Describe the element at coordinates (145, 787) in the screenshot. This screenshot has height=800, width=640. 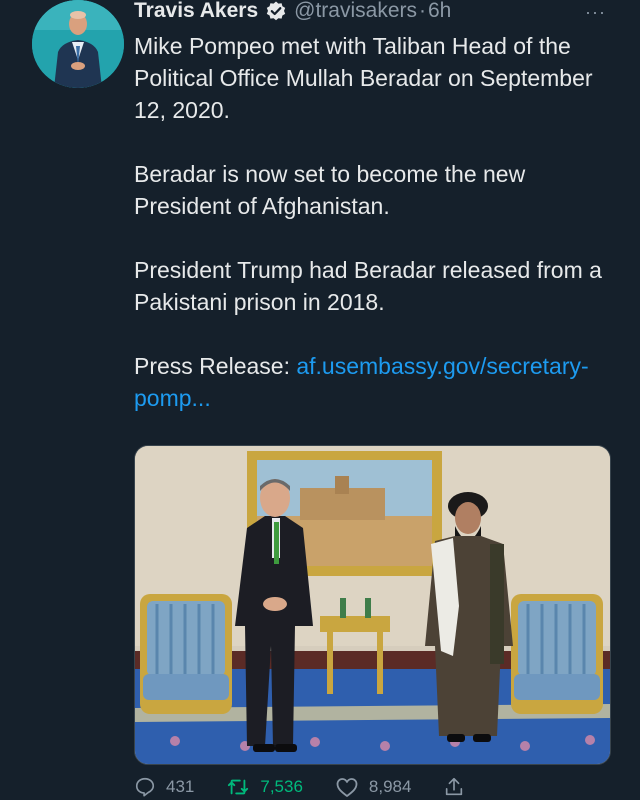
I see `reply-icon` at that location.